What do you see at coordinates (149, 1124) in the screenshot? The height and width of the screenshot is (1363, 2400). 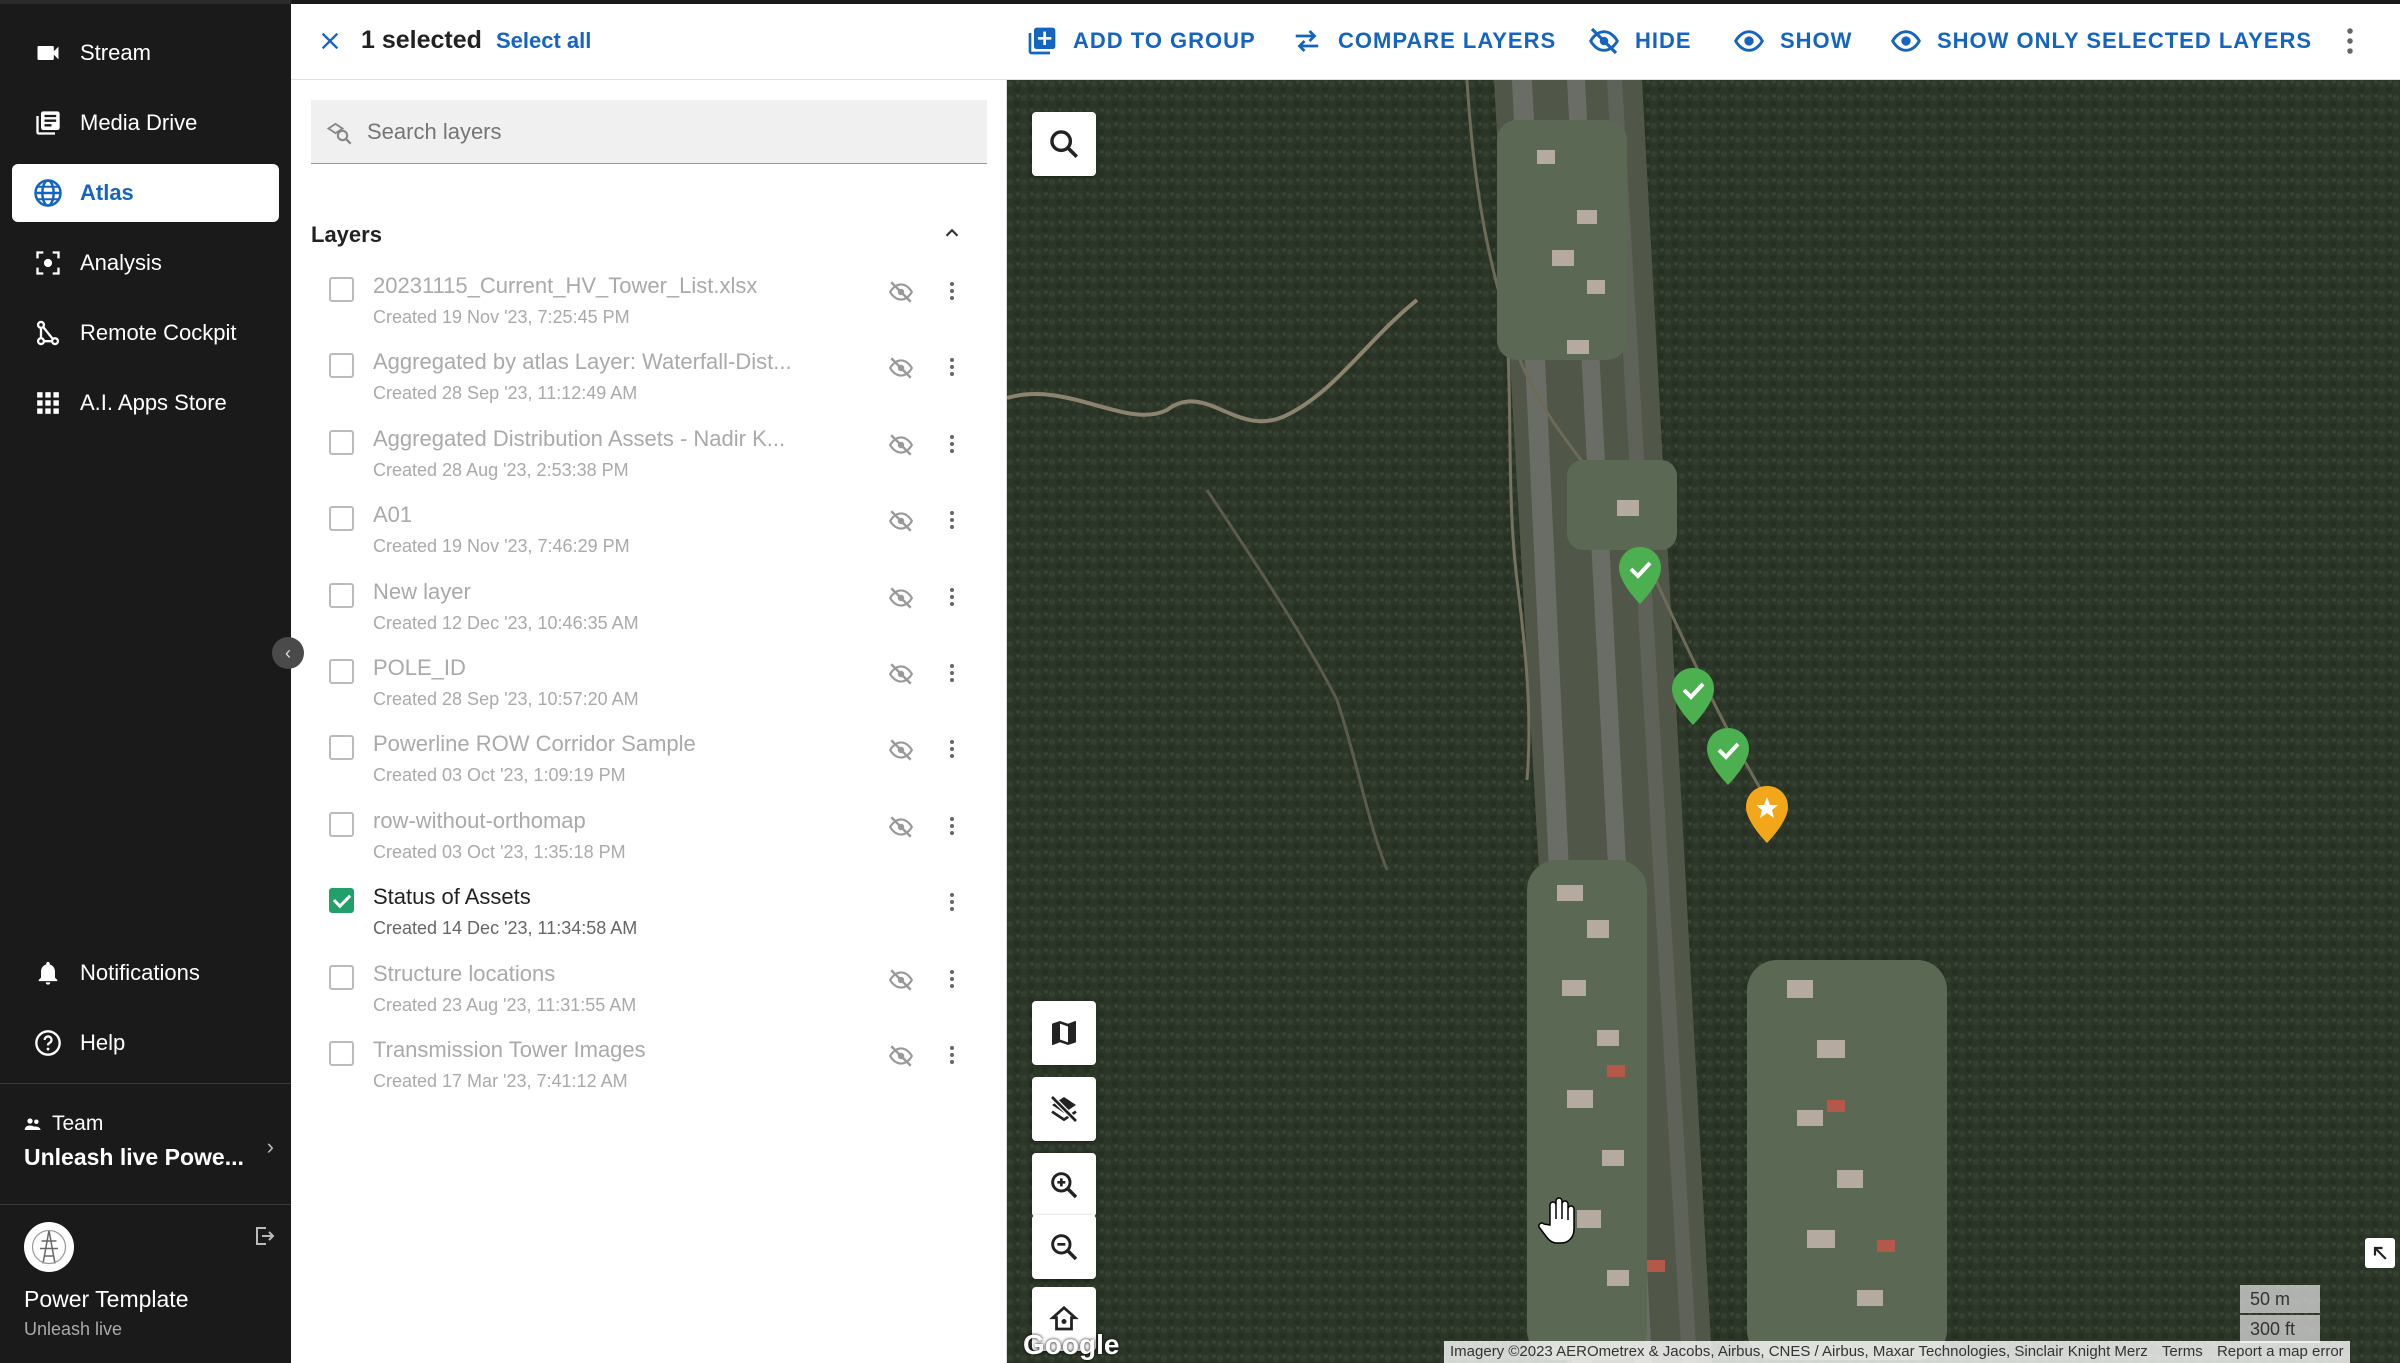 I see `team-label: Team` at bounding box center [149, 1124].